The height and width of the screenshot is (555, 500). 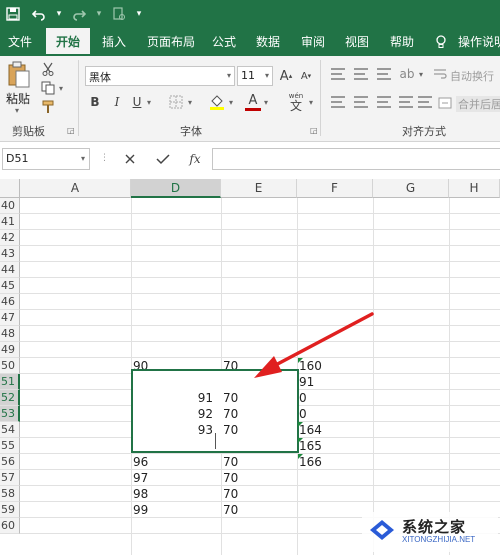 What do you see at coordinates (296, 102) in the screenshot?
I see `phonetic-guide-button: wén 文` at bounding box center [296, 102].